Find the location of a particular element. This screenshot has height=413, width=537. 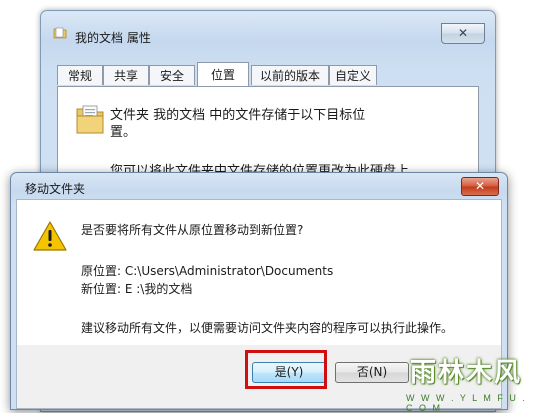

tab-customize: 自定义 is located at coordinates (353, 75).